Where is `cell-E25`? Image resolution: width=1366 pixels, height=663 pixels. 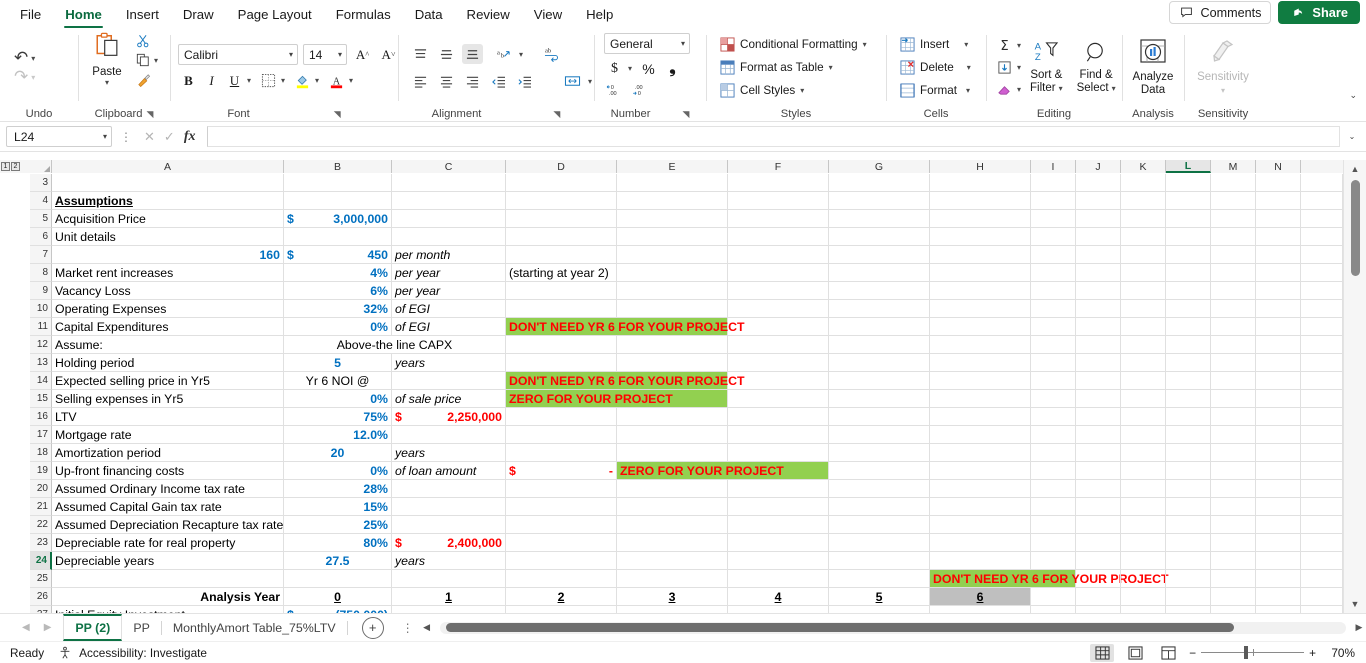
cell-E25 is located at coordinates (672, 579).